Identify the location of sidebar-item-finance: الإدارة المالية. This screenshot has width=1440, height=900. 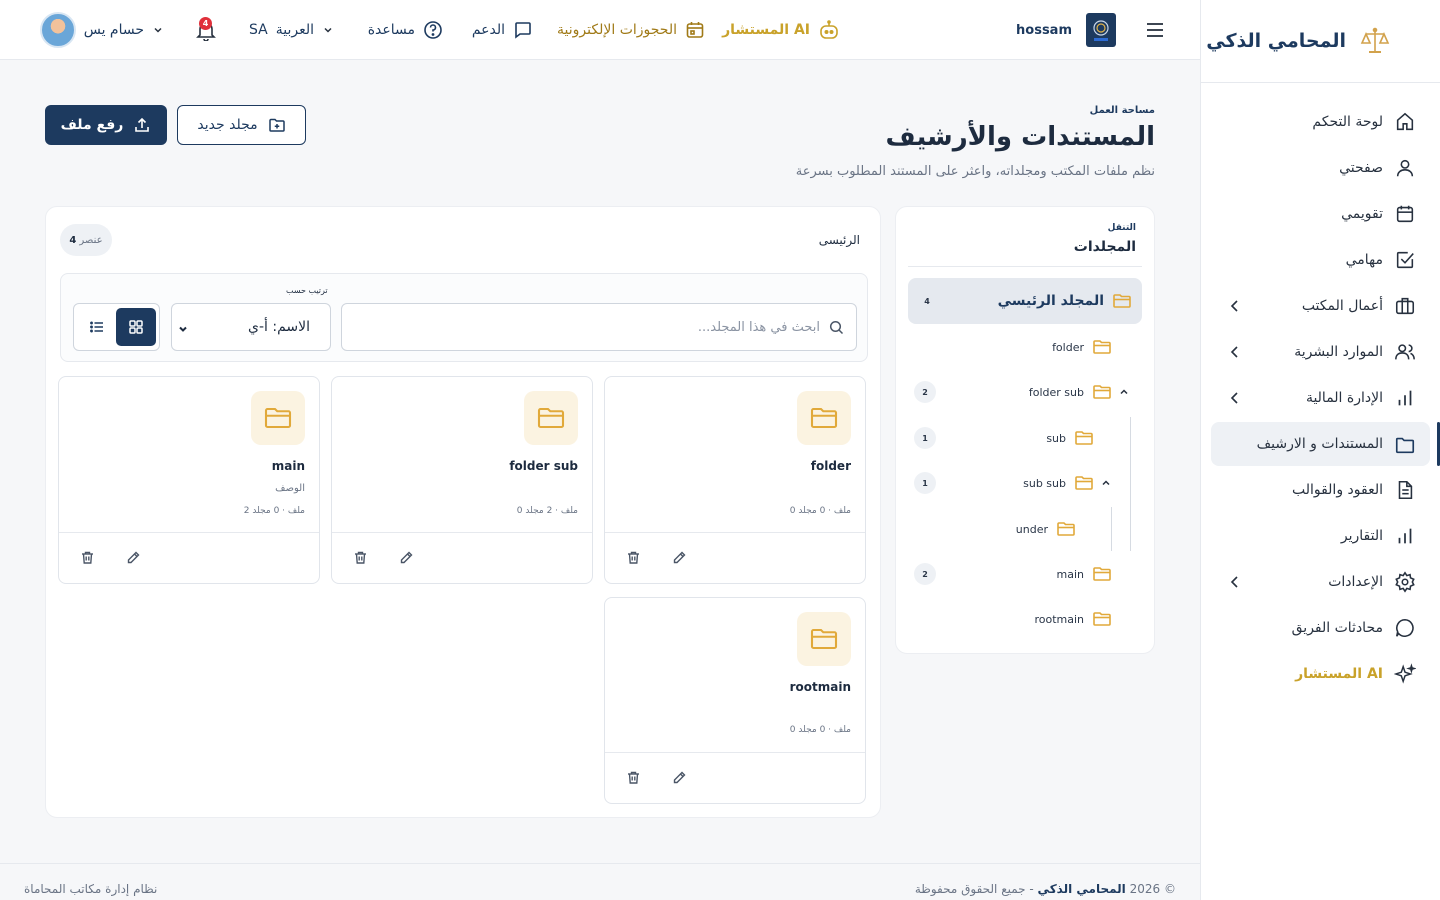
(1320, 398).